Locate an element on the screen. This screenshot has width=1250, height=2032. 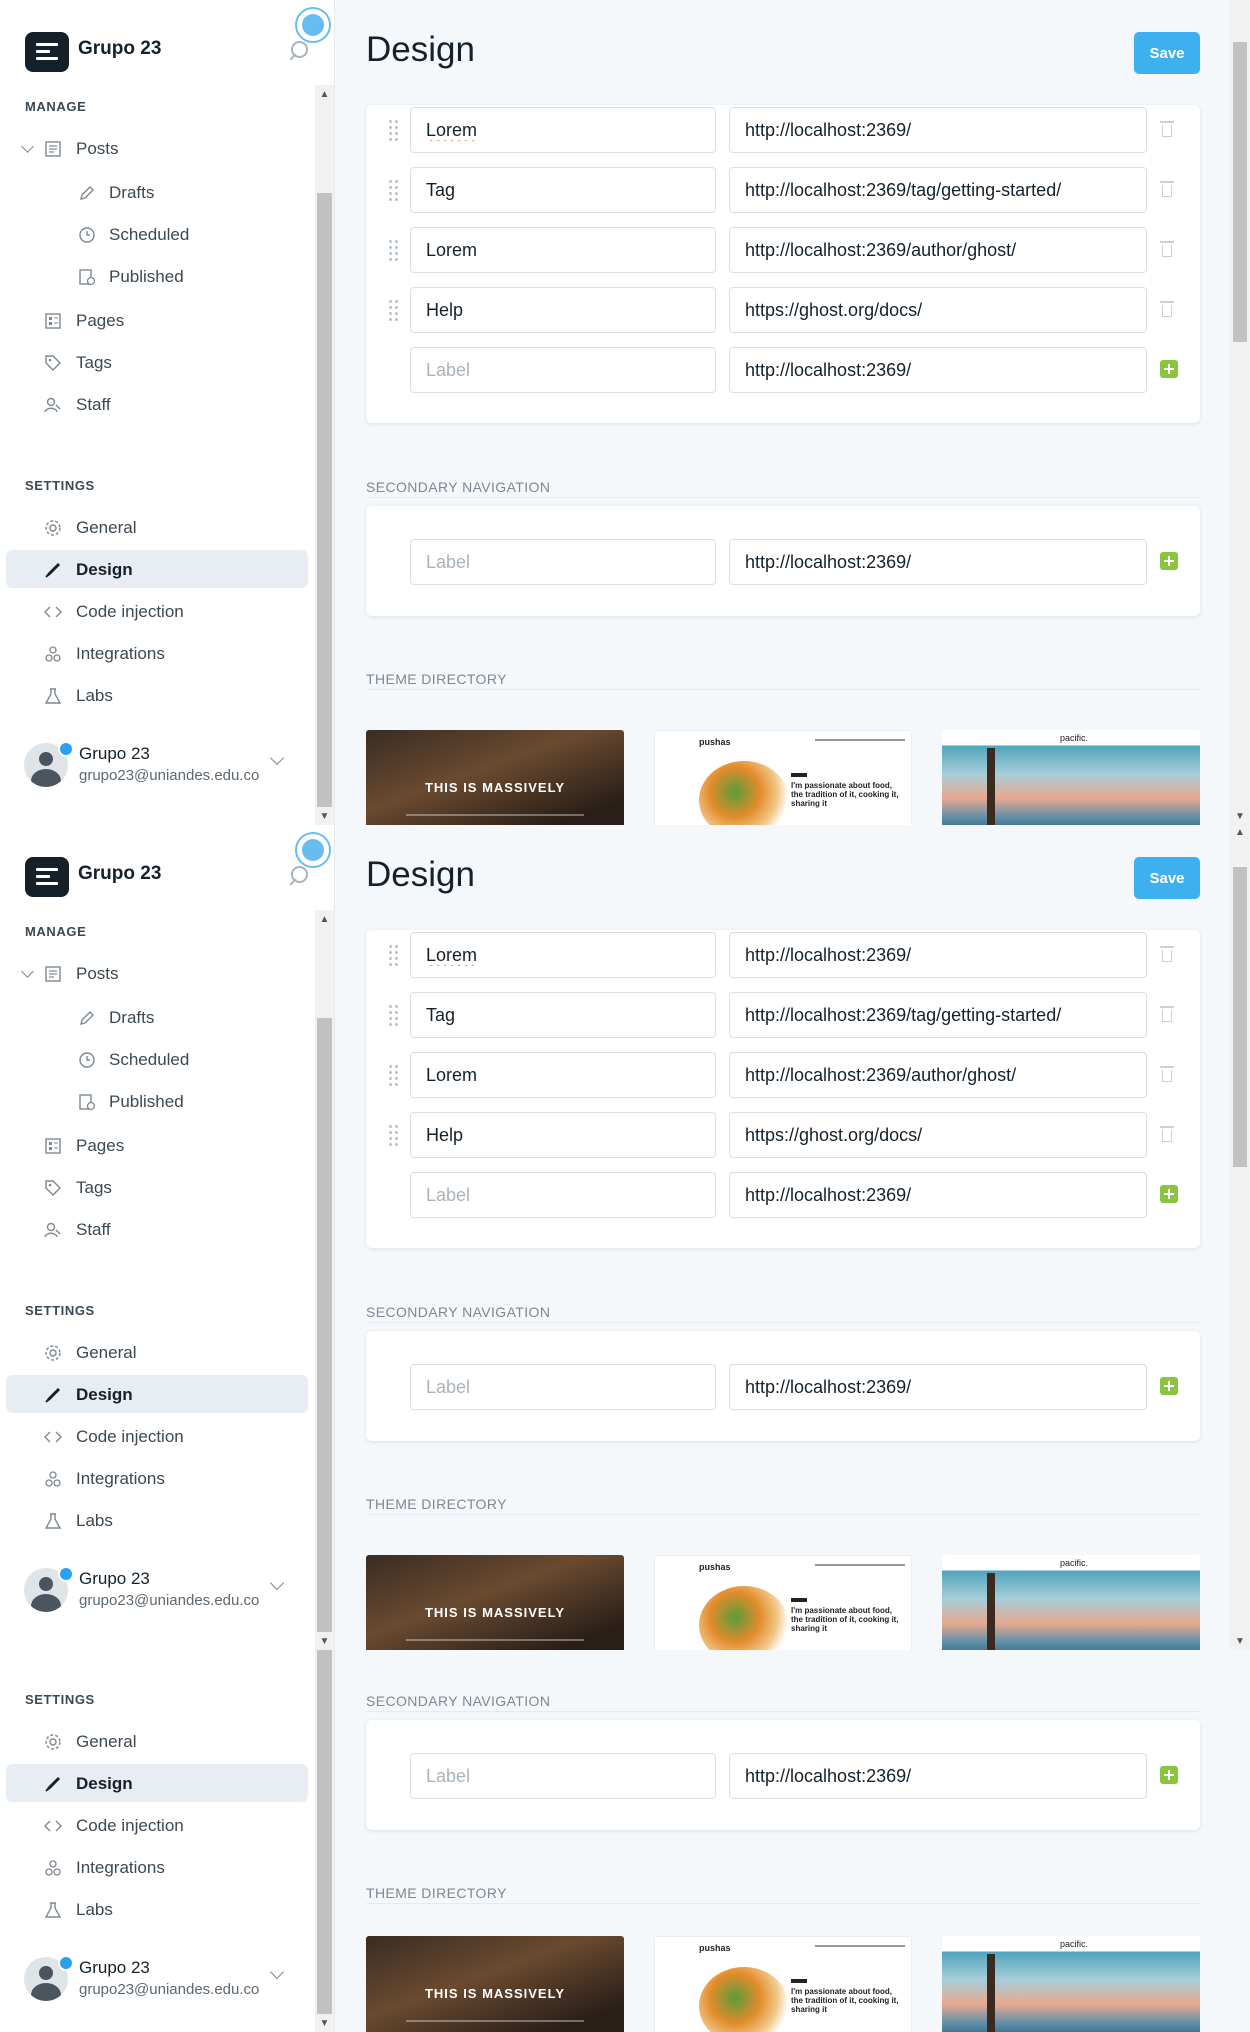
main-scrollbar: ▲ ▼ is located at coordinates (1240, 1237).